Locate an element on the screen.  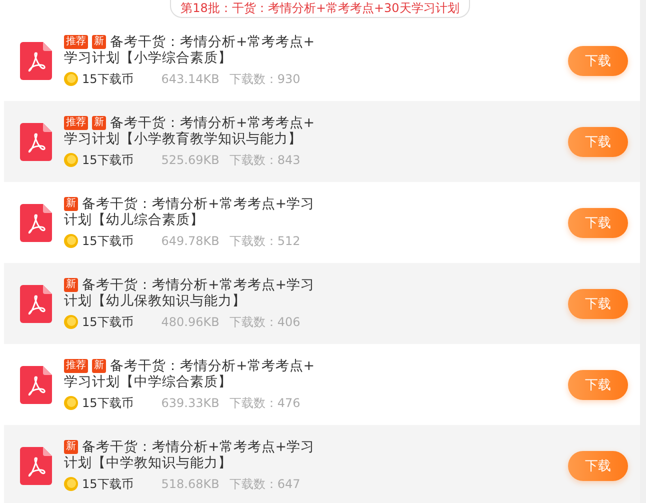
file-size: 639.33KB is located at coordinates (190, 403).